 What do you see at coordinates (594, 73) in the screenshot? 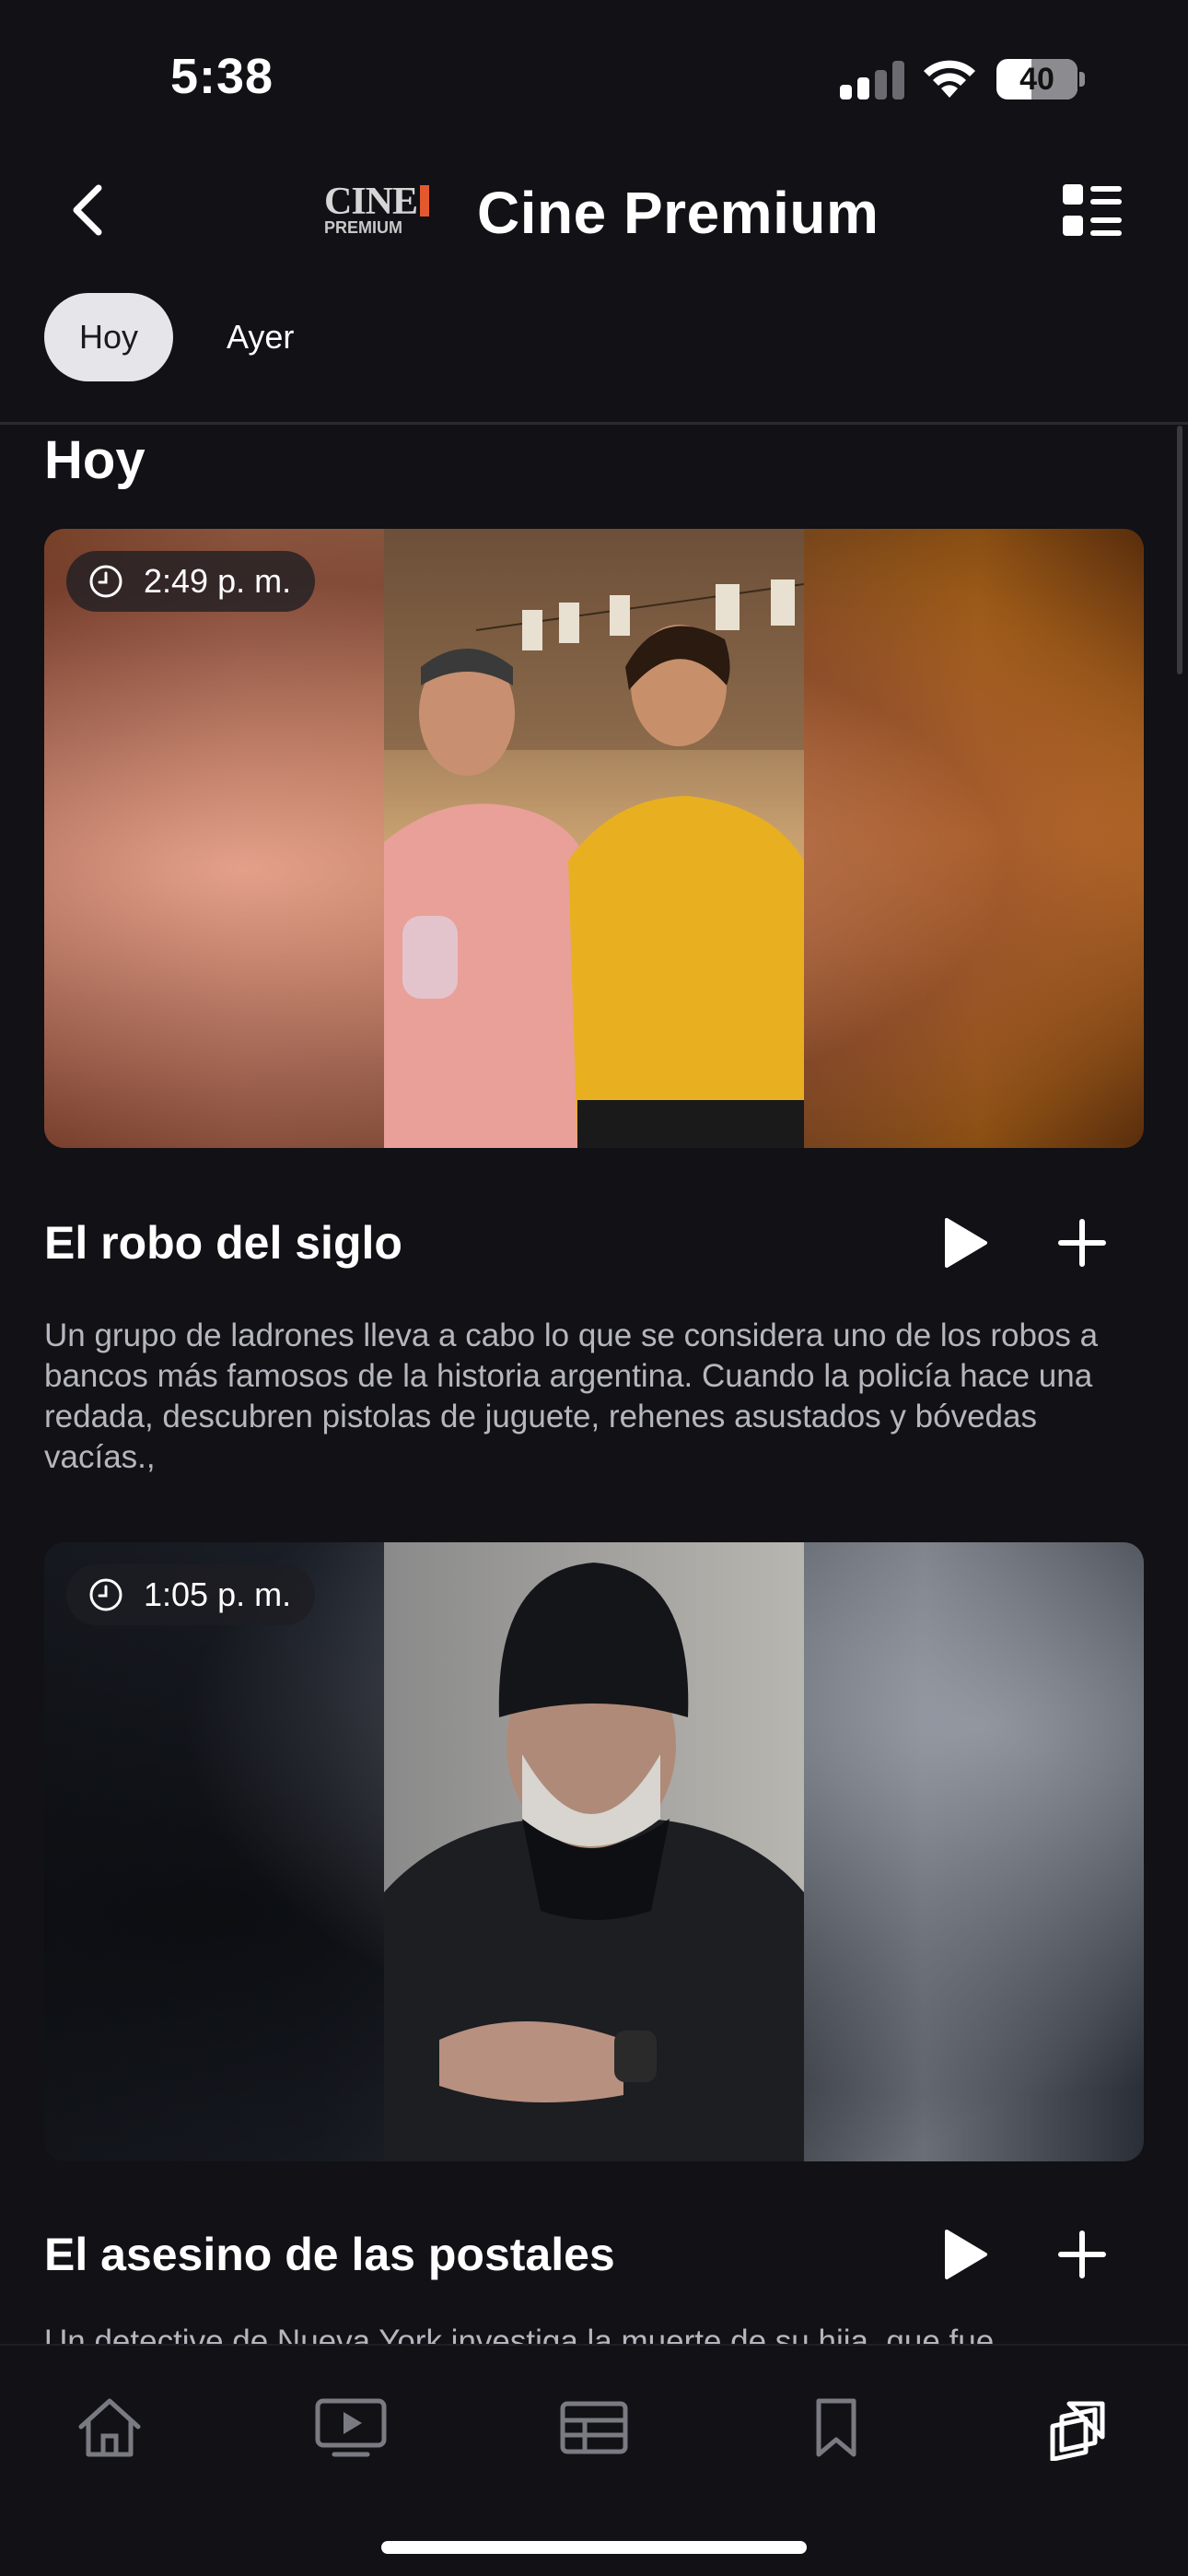
I see `status-bar: 5:38 40` at bounding box center [594, 73].